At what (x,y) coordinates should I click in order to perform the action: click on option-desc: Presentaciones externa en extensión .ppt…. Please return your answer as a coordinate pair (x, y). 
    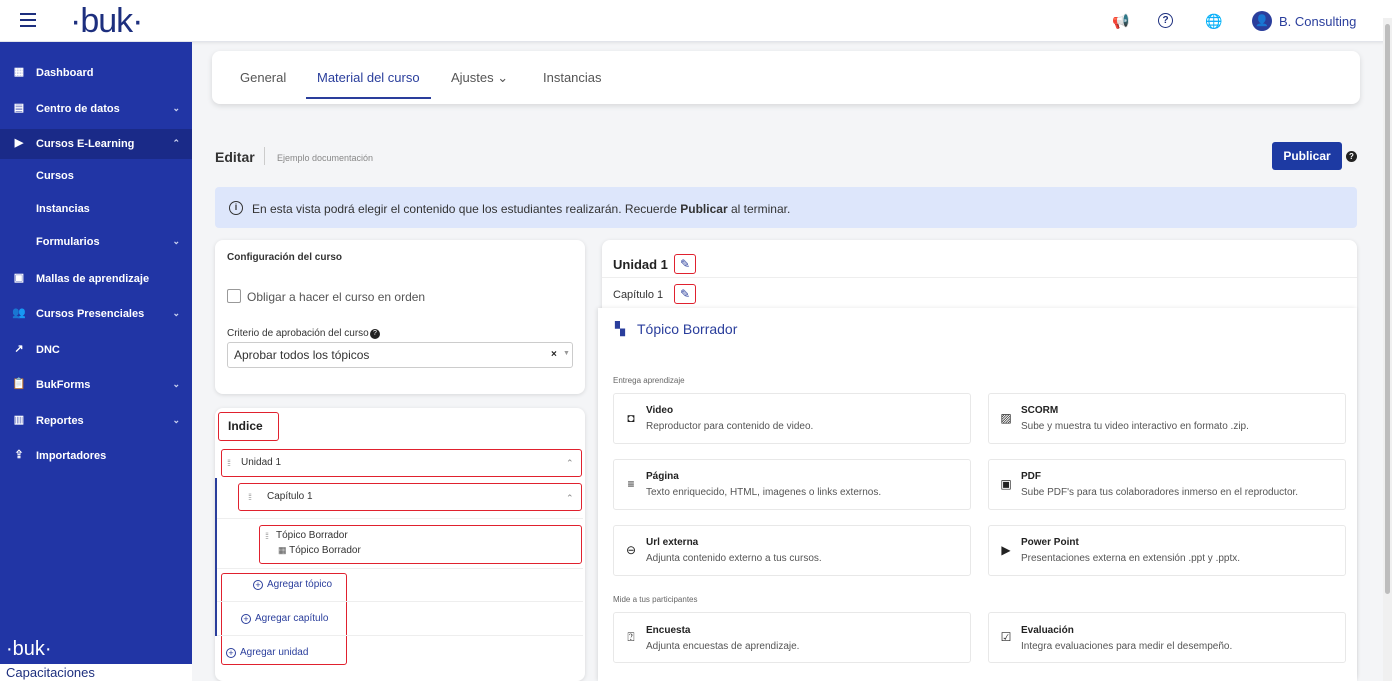
    Looking at the image, I should click on (1131, 558).